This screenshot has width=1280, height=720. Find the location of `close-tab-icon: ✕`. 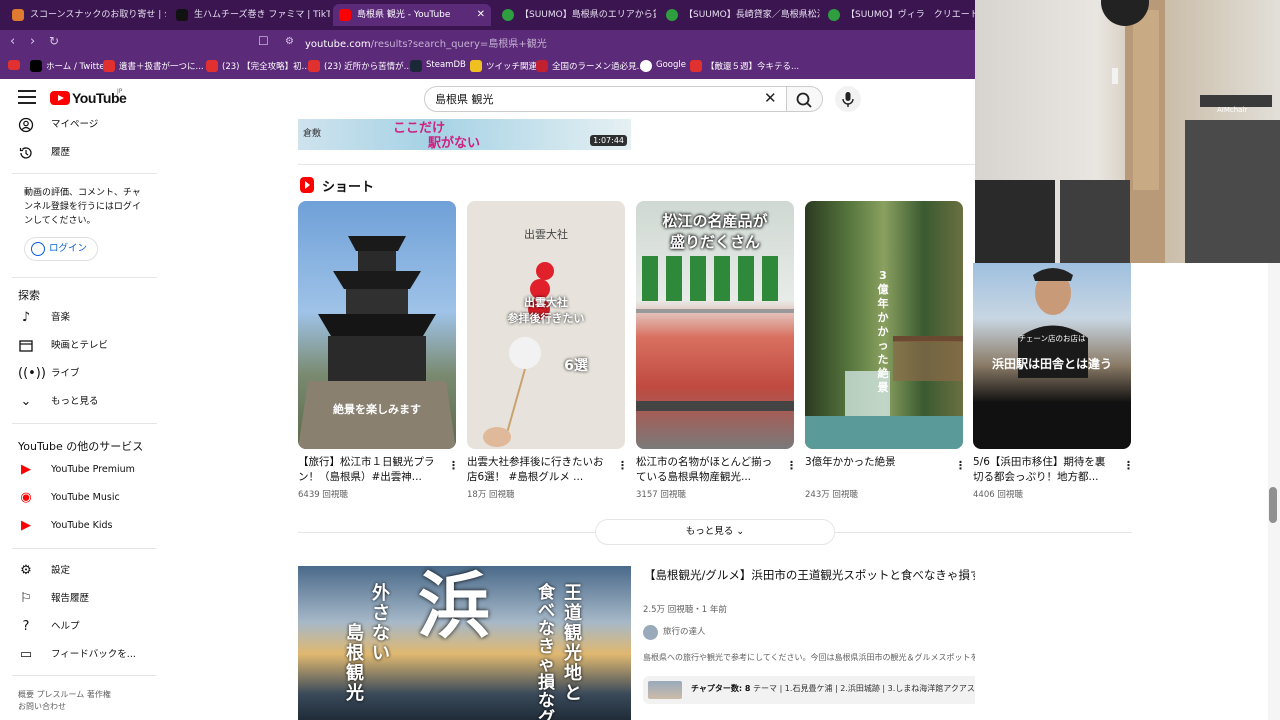

close-tab-icon: ✕ is located at coordinates (481, 15).